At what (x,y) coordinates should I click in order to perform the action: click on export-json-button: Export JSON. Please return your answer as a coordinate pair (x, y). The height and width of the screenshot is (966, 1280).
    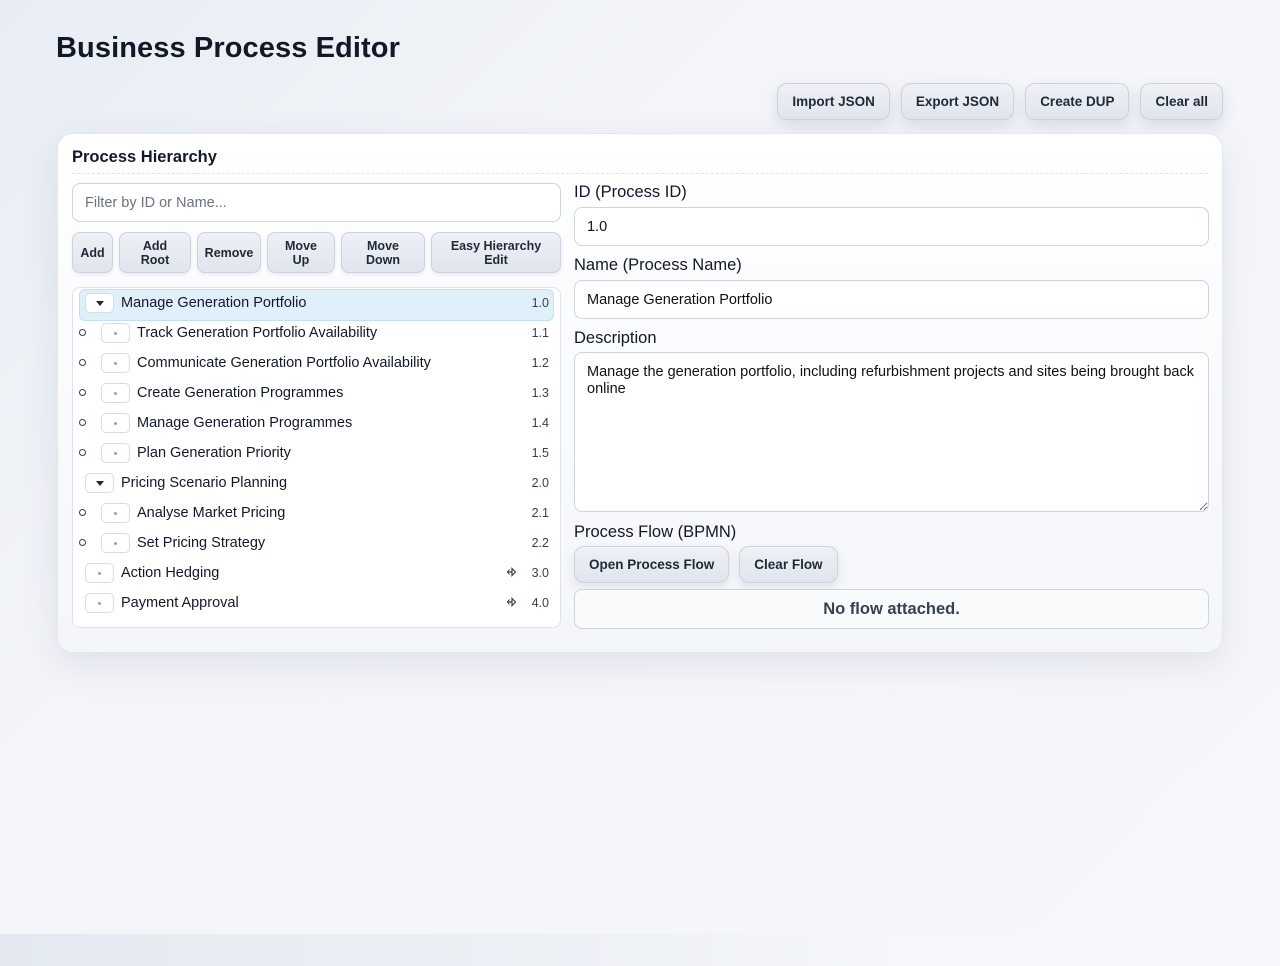
    Looking at the image, I should click on (957, 101).